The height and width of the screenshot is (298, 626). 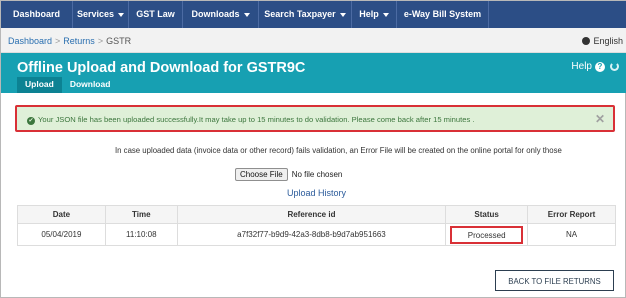 I want to click on cell-status: Processed, so click(x=487, y=234).